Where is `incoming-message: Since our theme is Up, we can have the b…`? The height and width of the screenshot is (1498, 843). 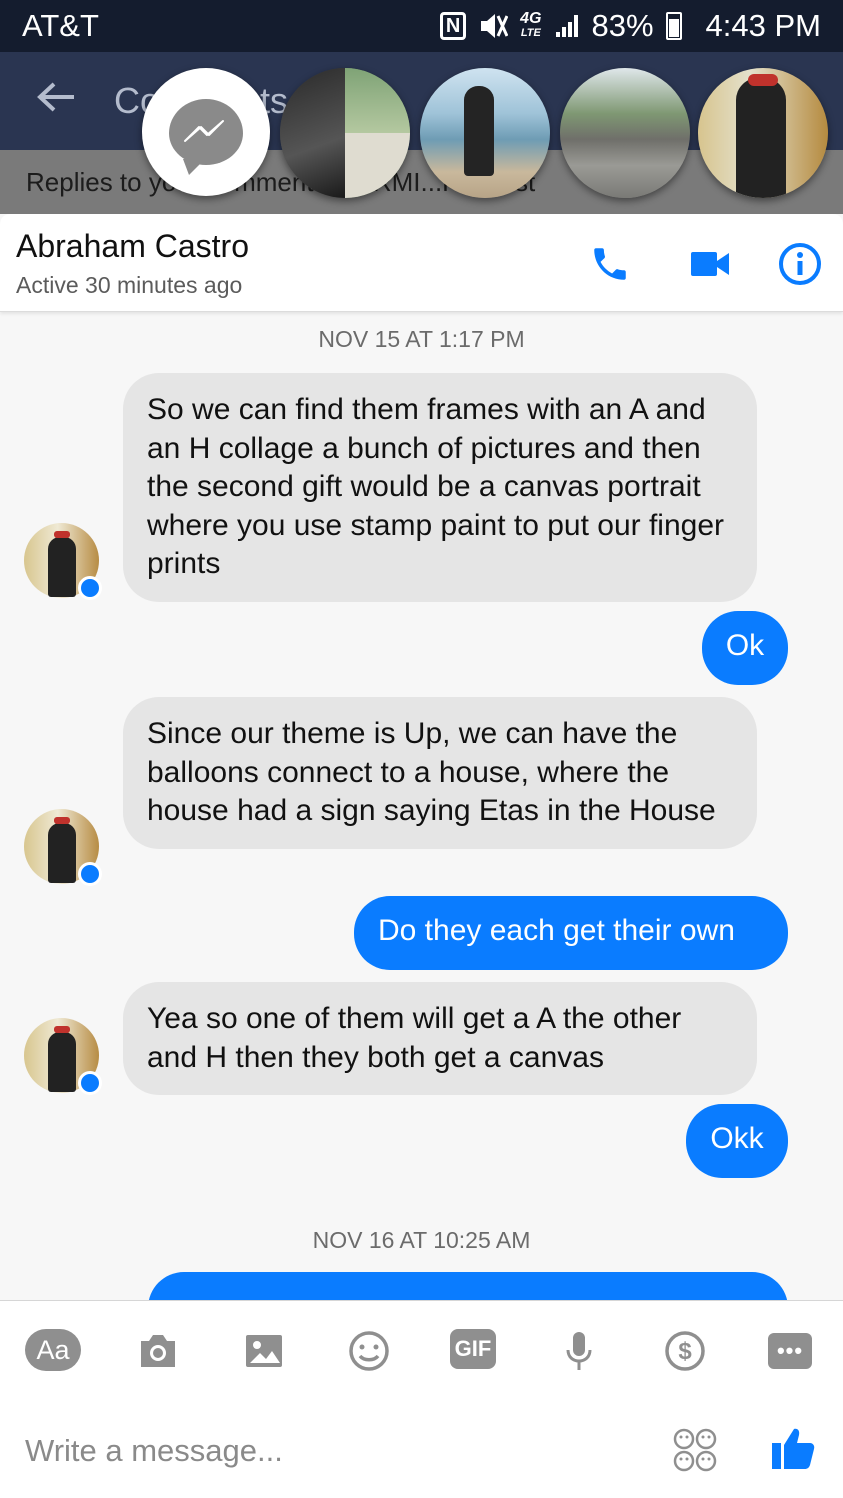
incoming-message: Since our theme is Up, we can have the b… is located at coordinates (440, 773).